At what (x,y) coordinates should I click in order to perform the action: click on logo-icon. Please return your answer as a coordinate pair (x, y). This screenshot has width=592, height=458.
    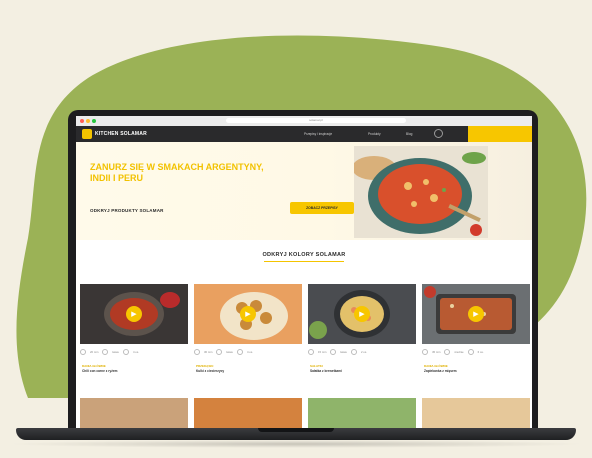
    Looking at the image, I should click on (87, 134).